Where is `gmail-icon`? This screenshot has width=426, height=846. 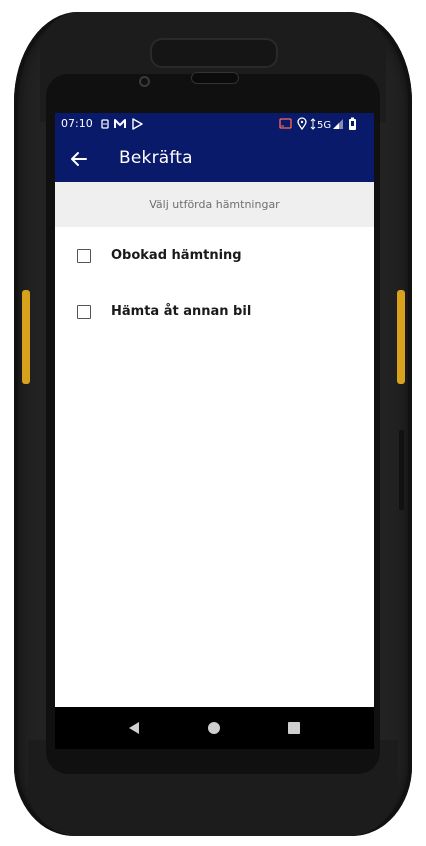
gmail-icon is located at coordinates (120, 123).